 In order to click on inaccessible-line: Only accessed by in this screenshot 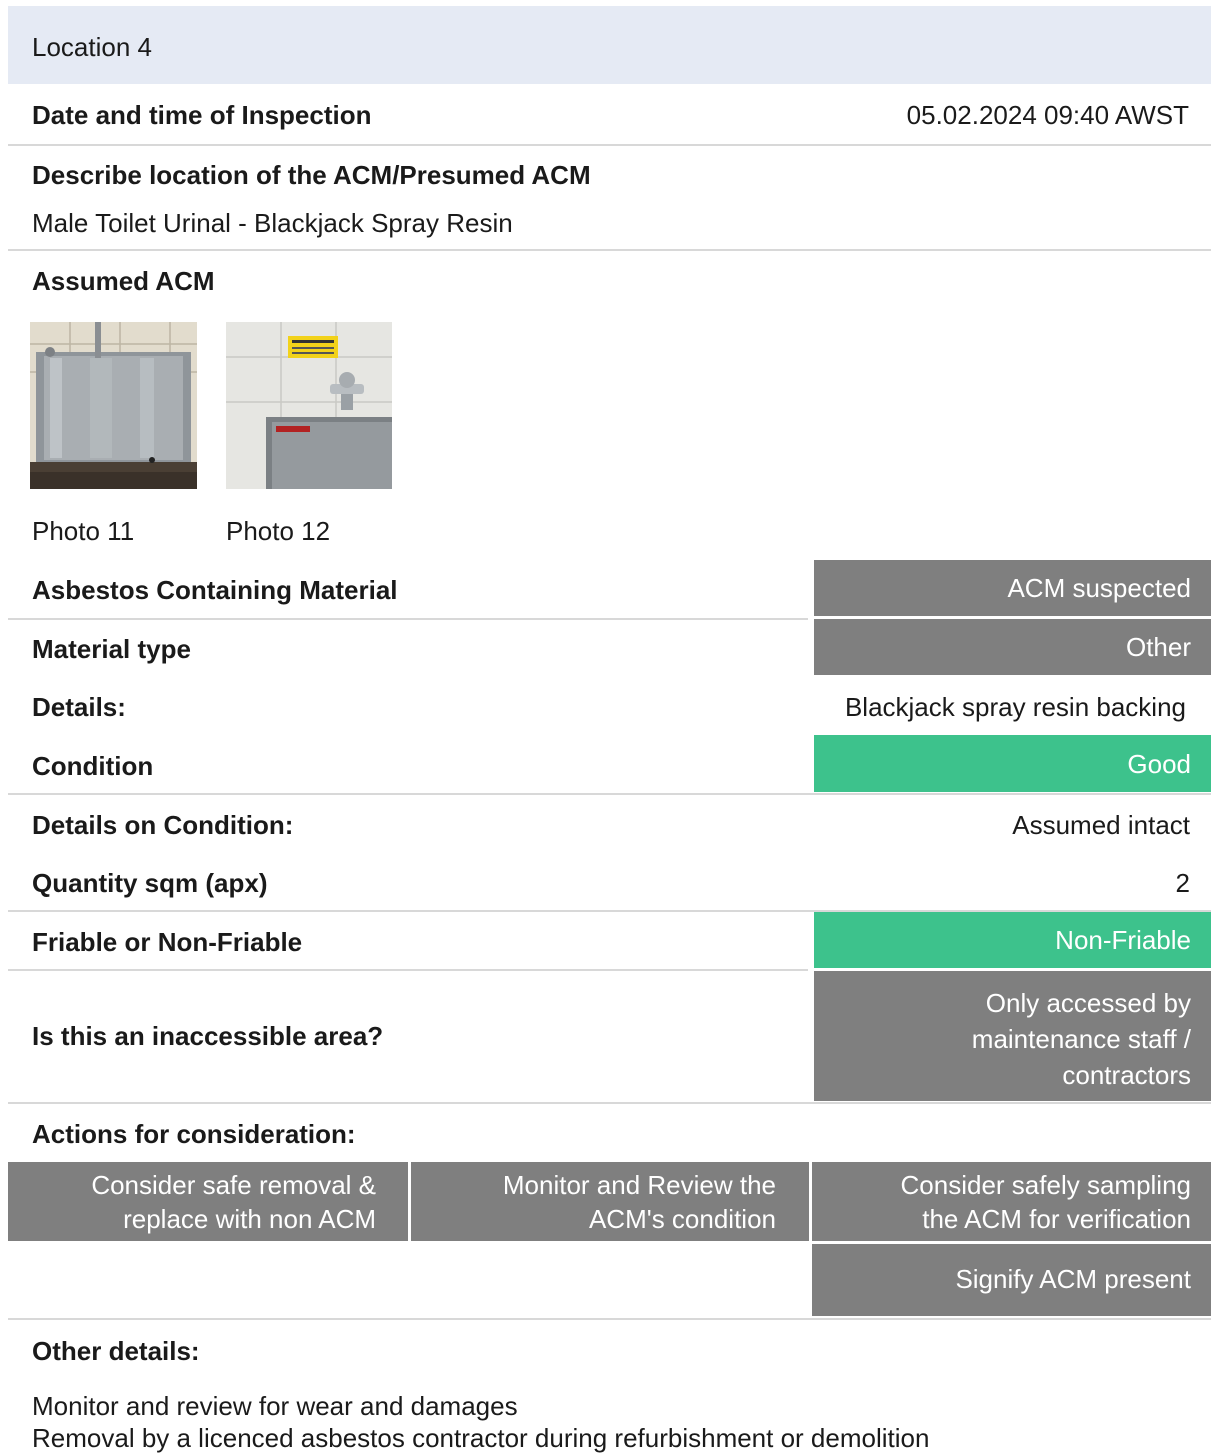, I will do `click(1088, 1003)`.